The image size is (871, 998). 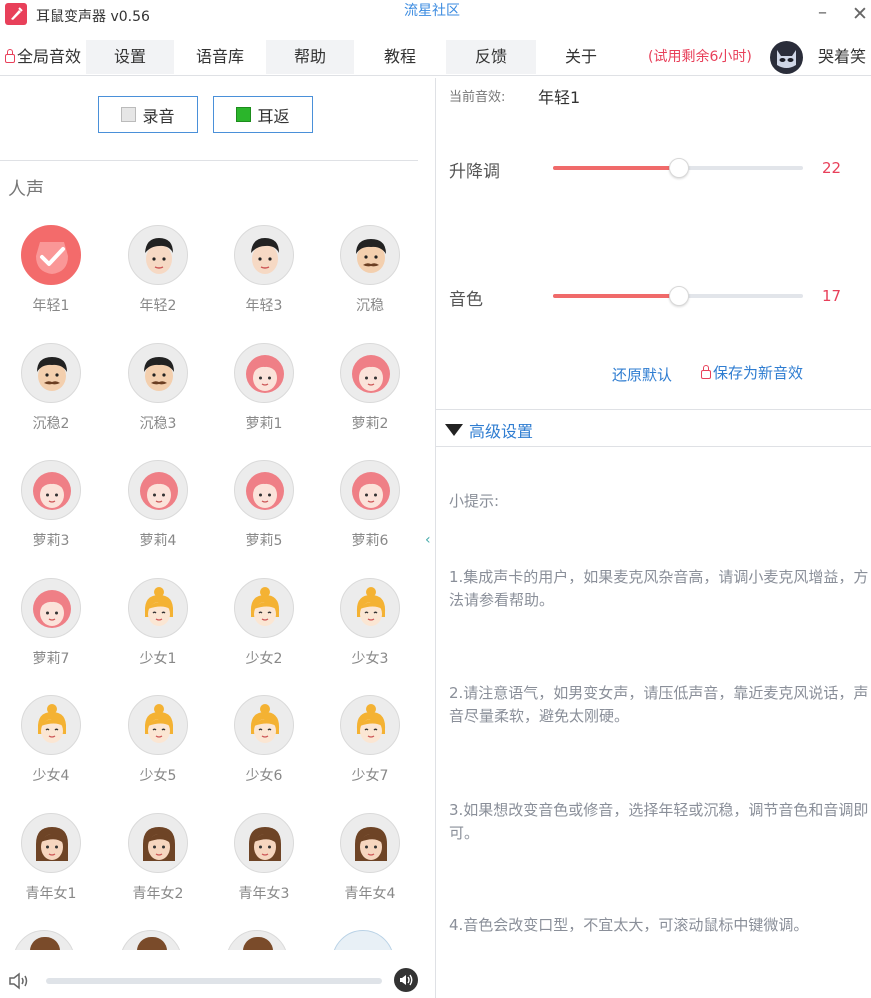 I want to click on voice-item: 少女4, so click(x=50, y=754).